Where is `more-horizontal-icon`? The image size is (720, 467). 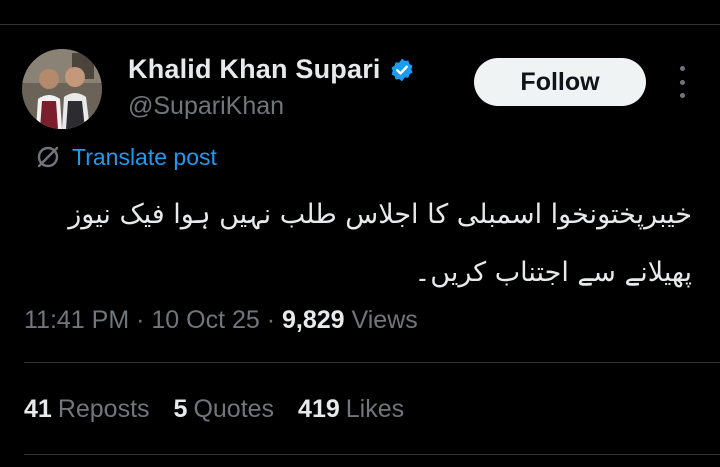
more-horizontal-icon is located at coordinates (682, 68).